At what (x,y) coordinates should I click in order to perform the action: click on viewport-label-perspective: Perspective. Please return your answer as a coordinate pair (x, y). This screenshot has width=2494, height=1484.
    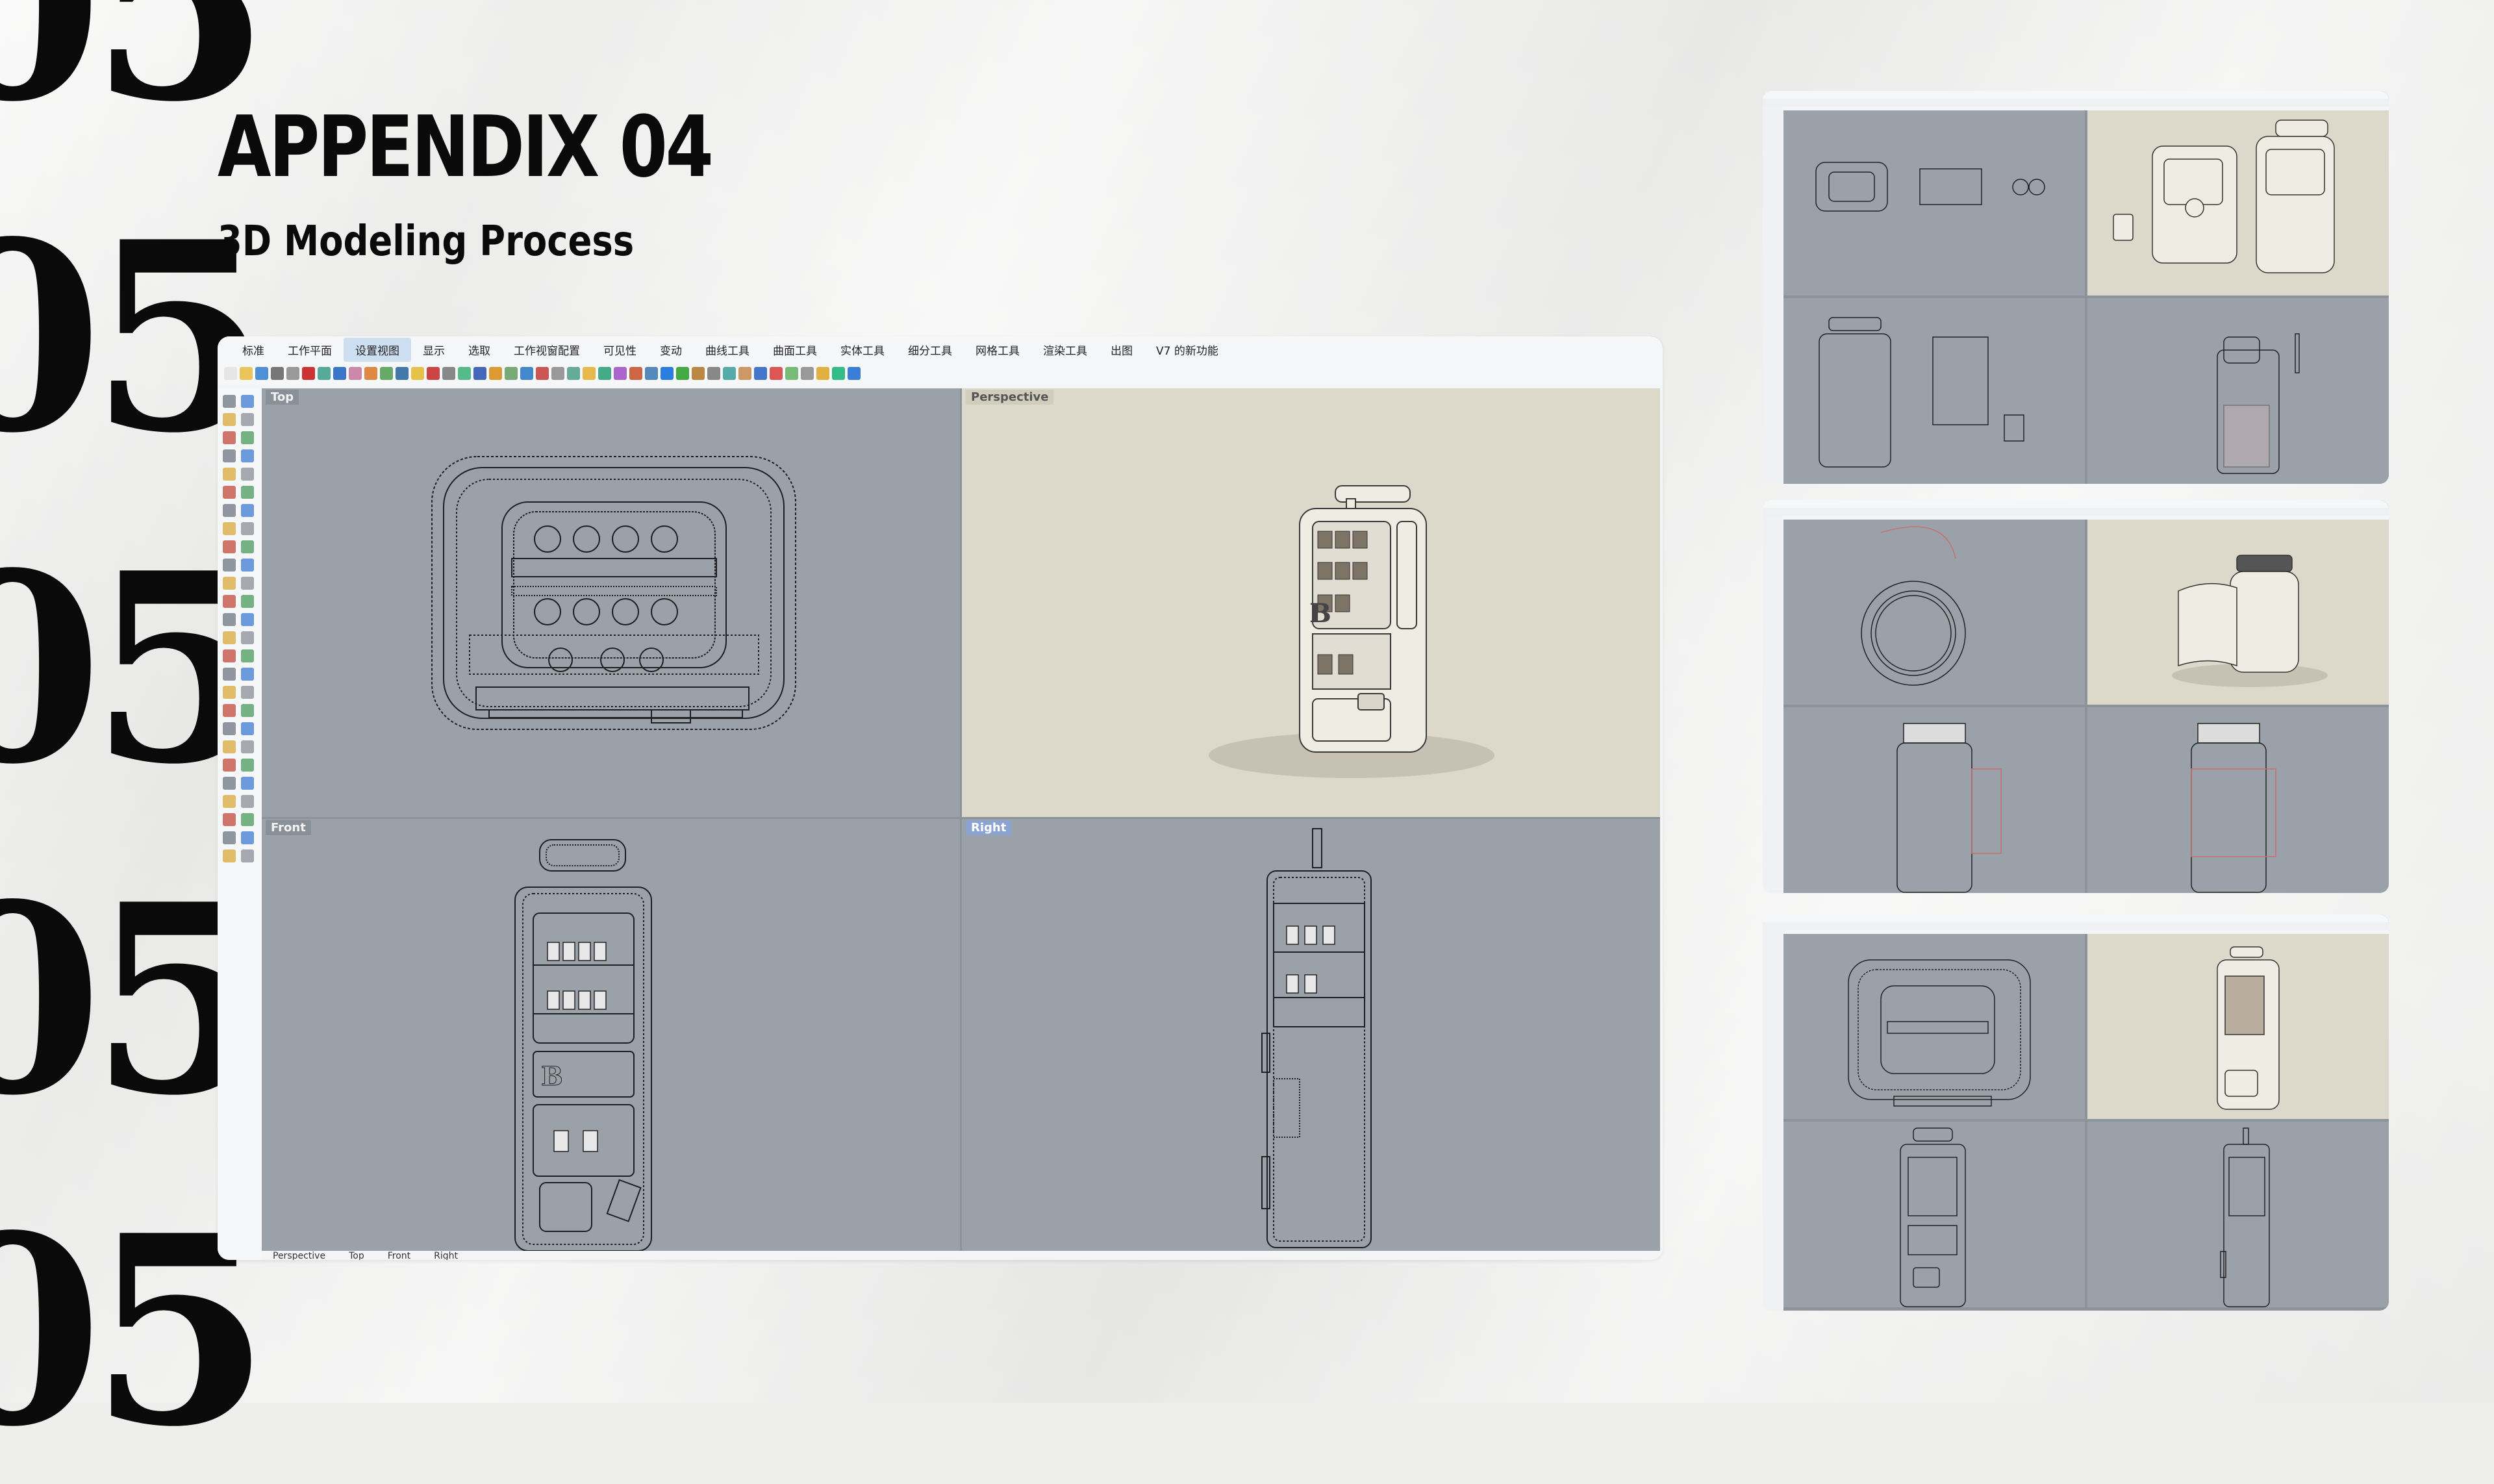
    Looking at the image, I should click on (1010, 398).